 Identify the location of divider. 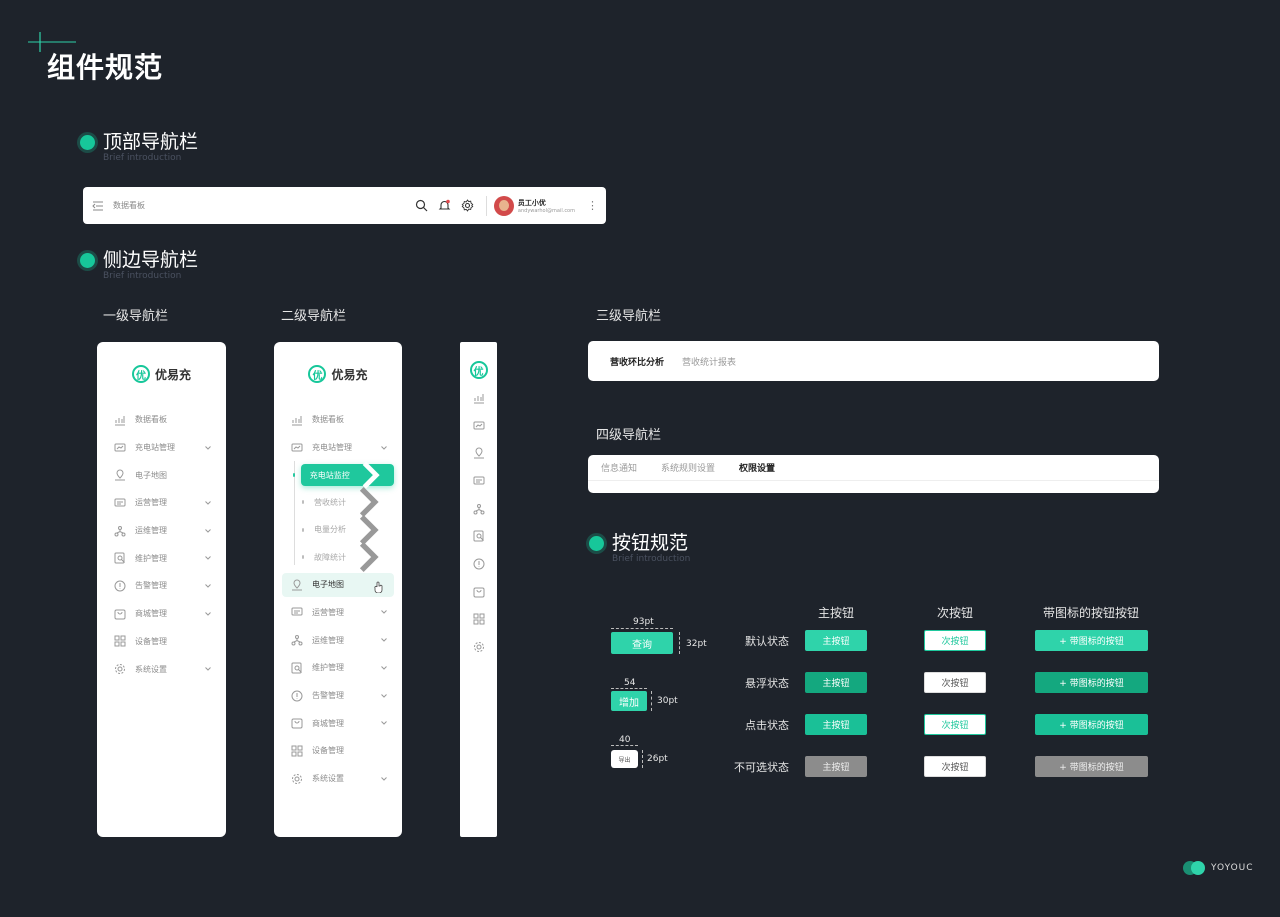
(486, 205).